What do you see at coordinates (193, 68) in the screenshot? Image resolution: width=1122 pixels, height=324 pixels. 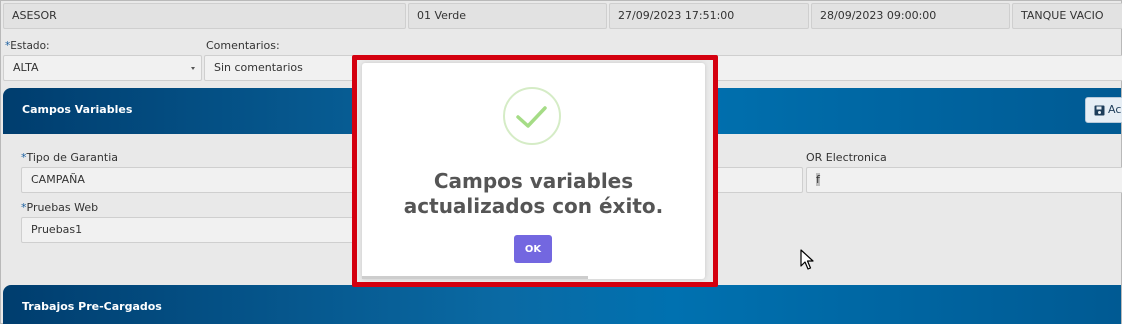 I see `chevron-down-icon` at bounding box center [193, 68].